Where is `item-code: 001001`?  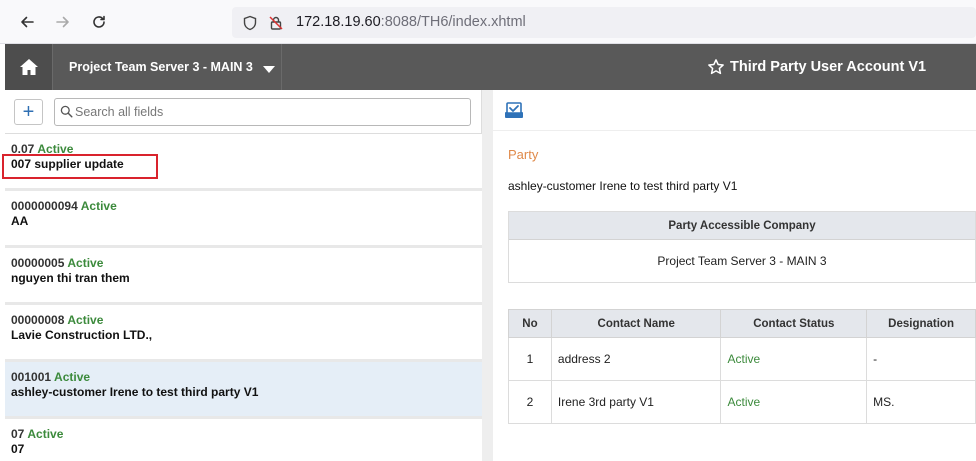
item-code: 001001 is located at coordinates (31, 377).